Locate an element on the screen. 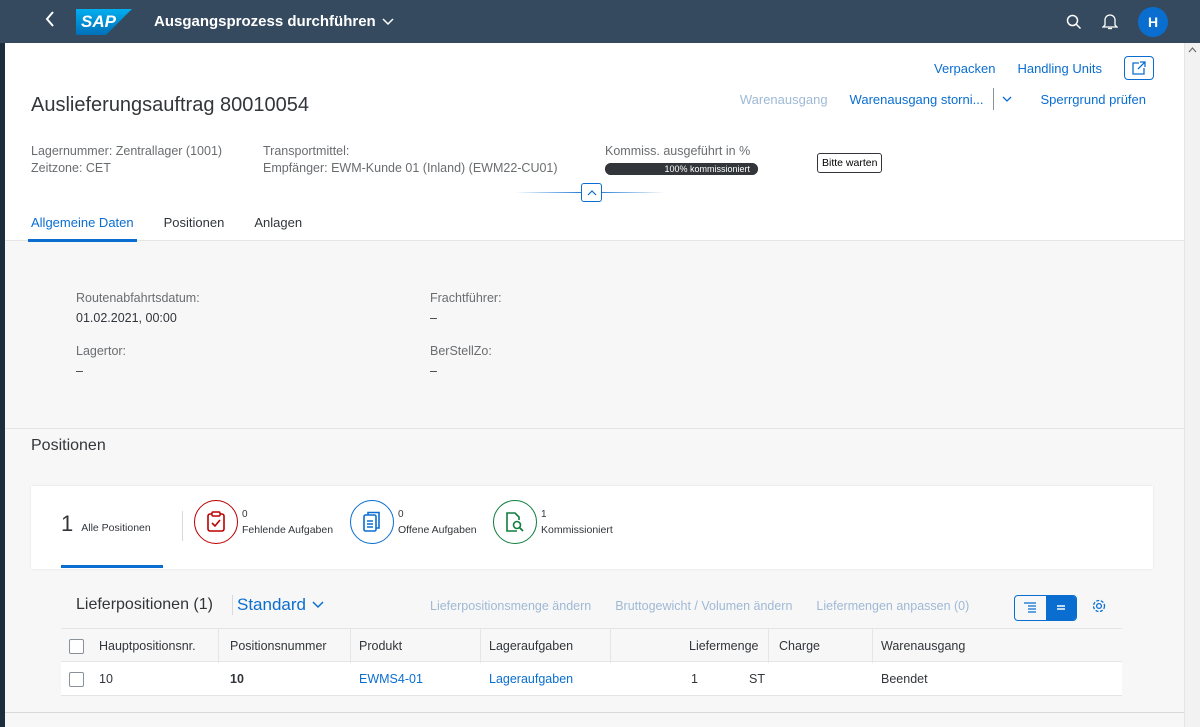 The image size is (1200, 727). column-header-batch: Charge is located at coordinates (799, 646).